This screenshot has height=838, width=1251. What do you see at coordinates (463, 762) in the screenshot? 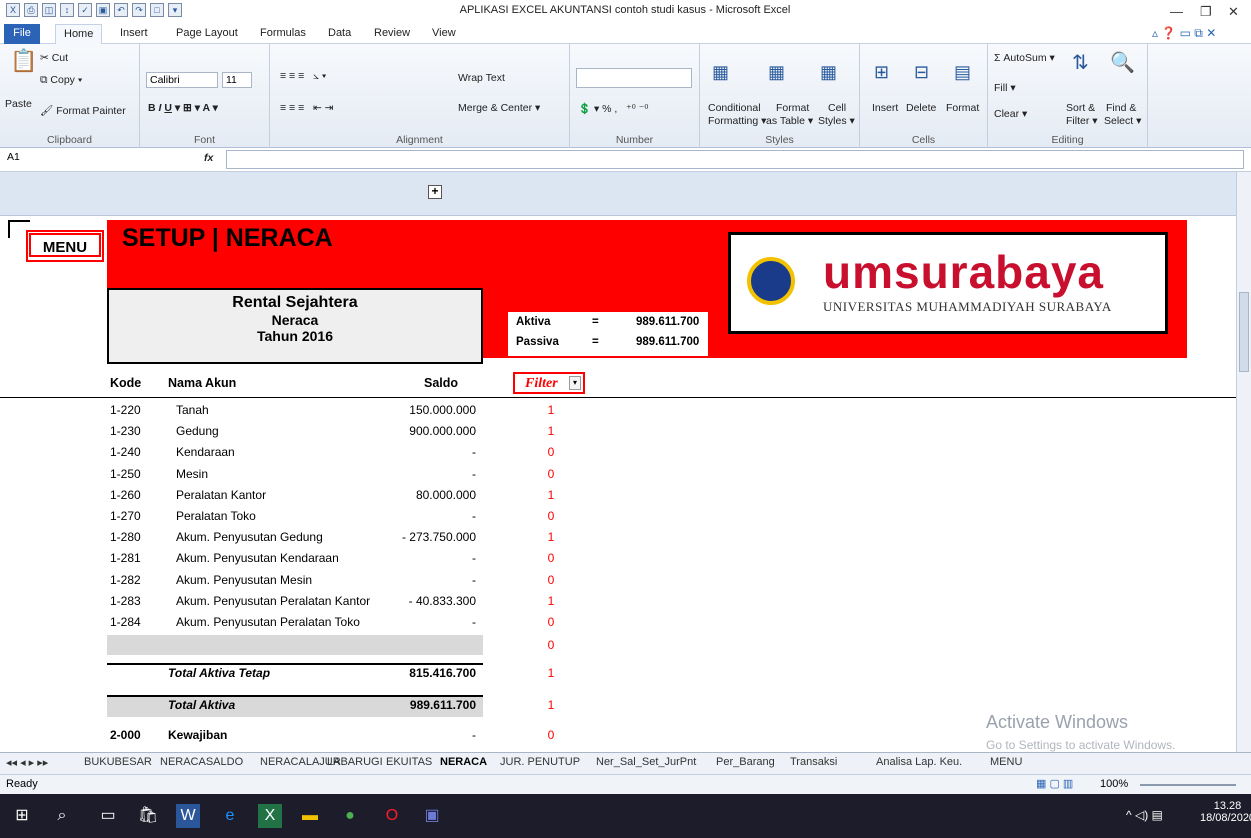
I see `sheet-tab-neraca: NERACA` at bounding box center [463, 762].